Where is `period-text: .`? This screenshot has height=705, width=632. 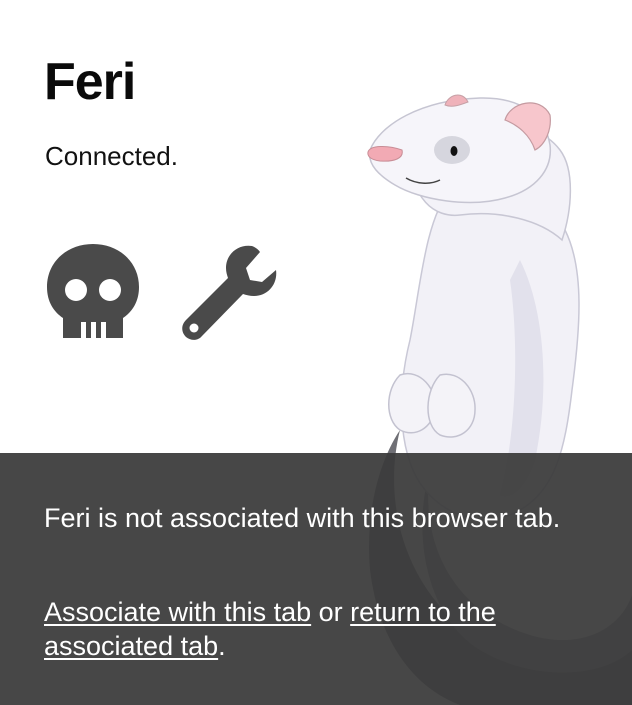 period-text: . is located at coordinates (222, 646).